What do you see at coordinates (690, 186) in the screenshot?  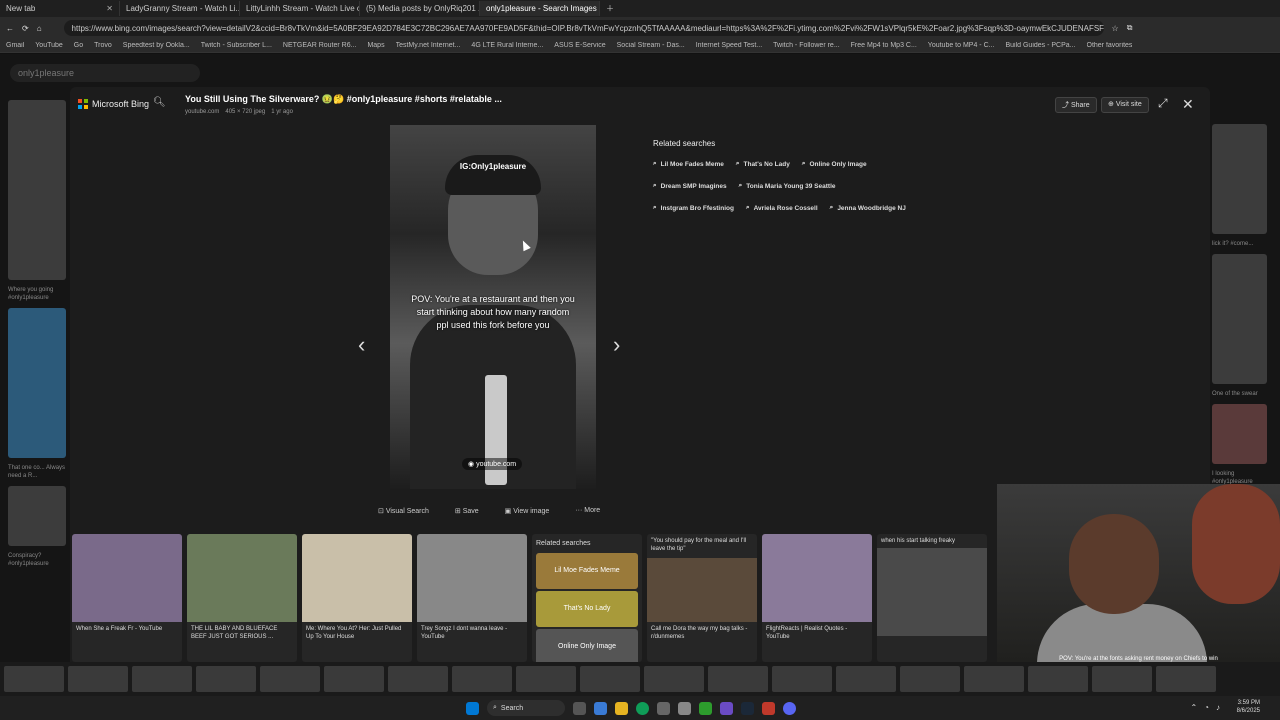 I see `related-search-chip: ⌕ Dream SMP Imagines` at bounding box center [690, 186].